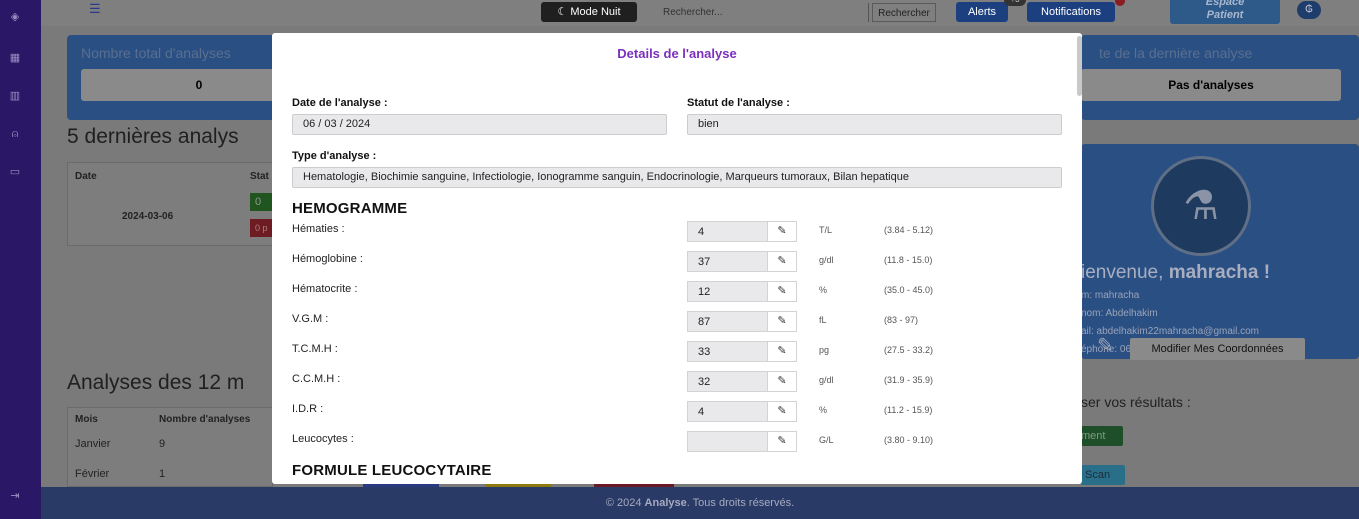 The image size is (1359, 519). What do you see at coordinates (262, 228) in the screenshot?
I see `status-badge-red: 0 p` at bounding box center [262, 228].